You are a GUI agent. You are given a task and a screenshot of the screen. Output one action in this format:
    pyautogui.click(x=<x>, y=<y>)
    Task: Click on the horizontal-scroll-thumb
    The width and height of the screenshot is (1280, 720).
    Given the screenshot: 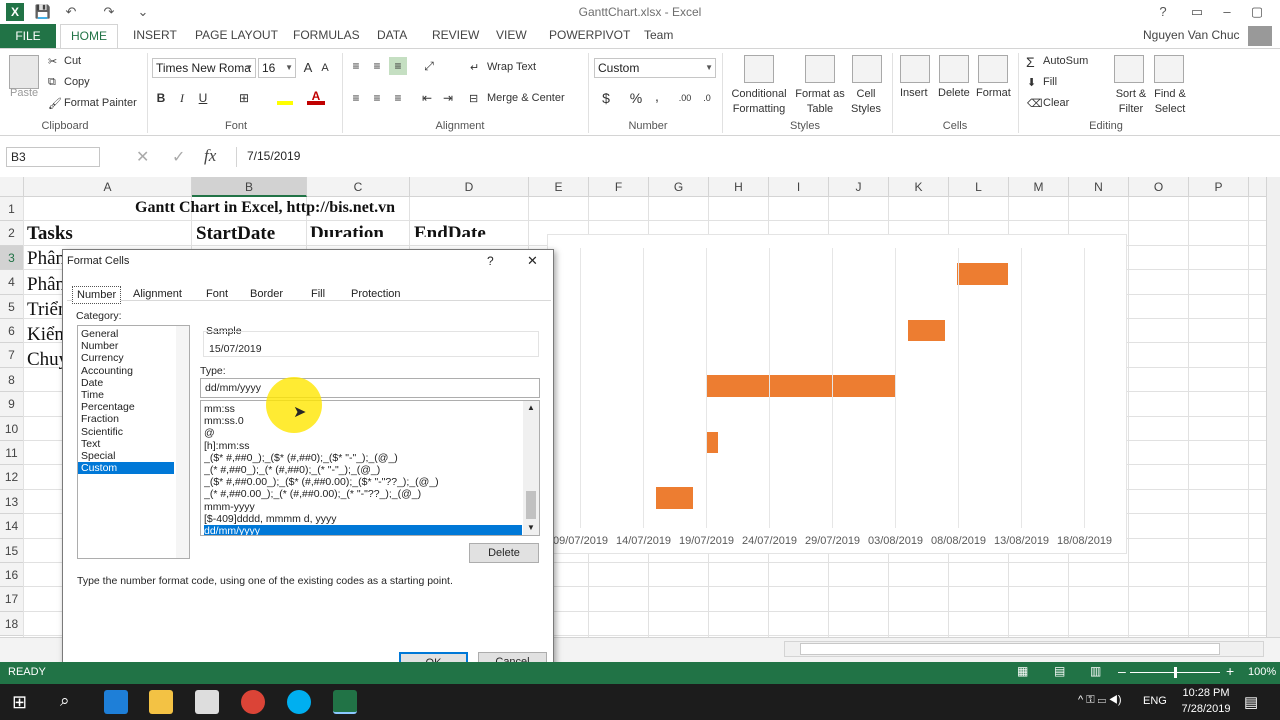 What is the action you would take?
    pyautogui.click(x=1010, y=649)
    